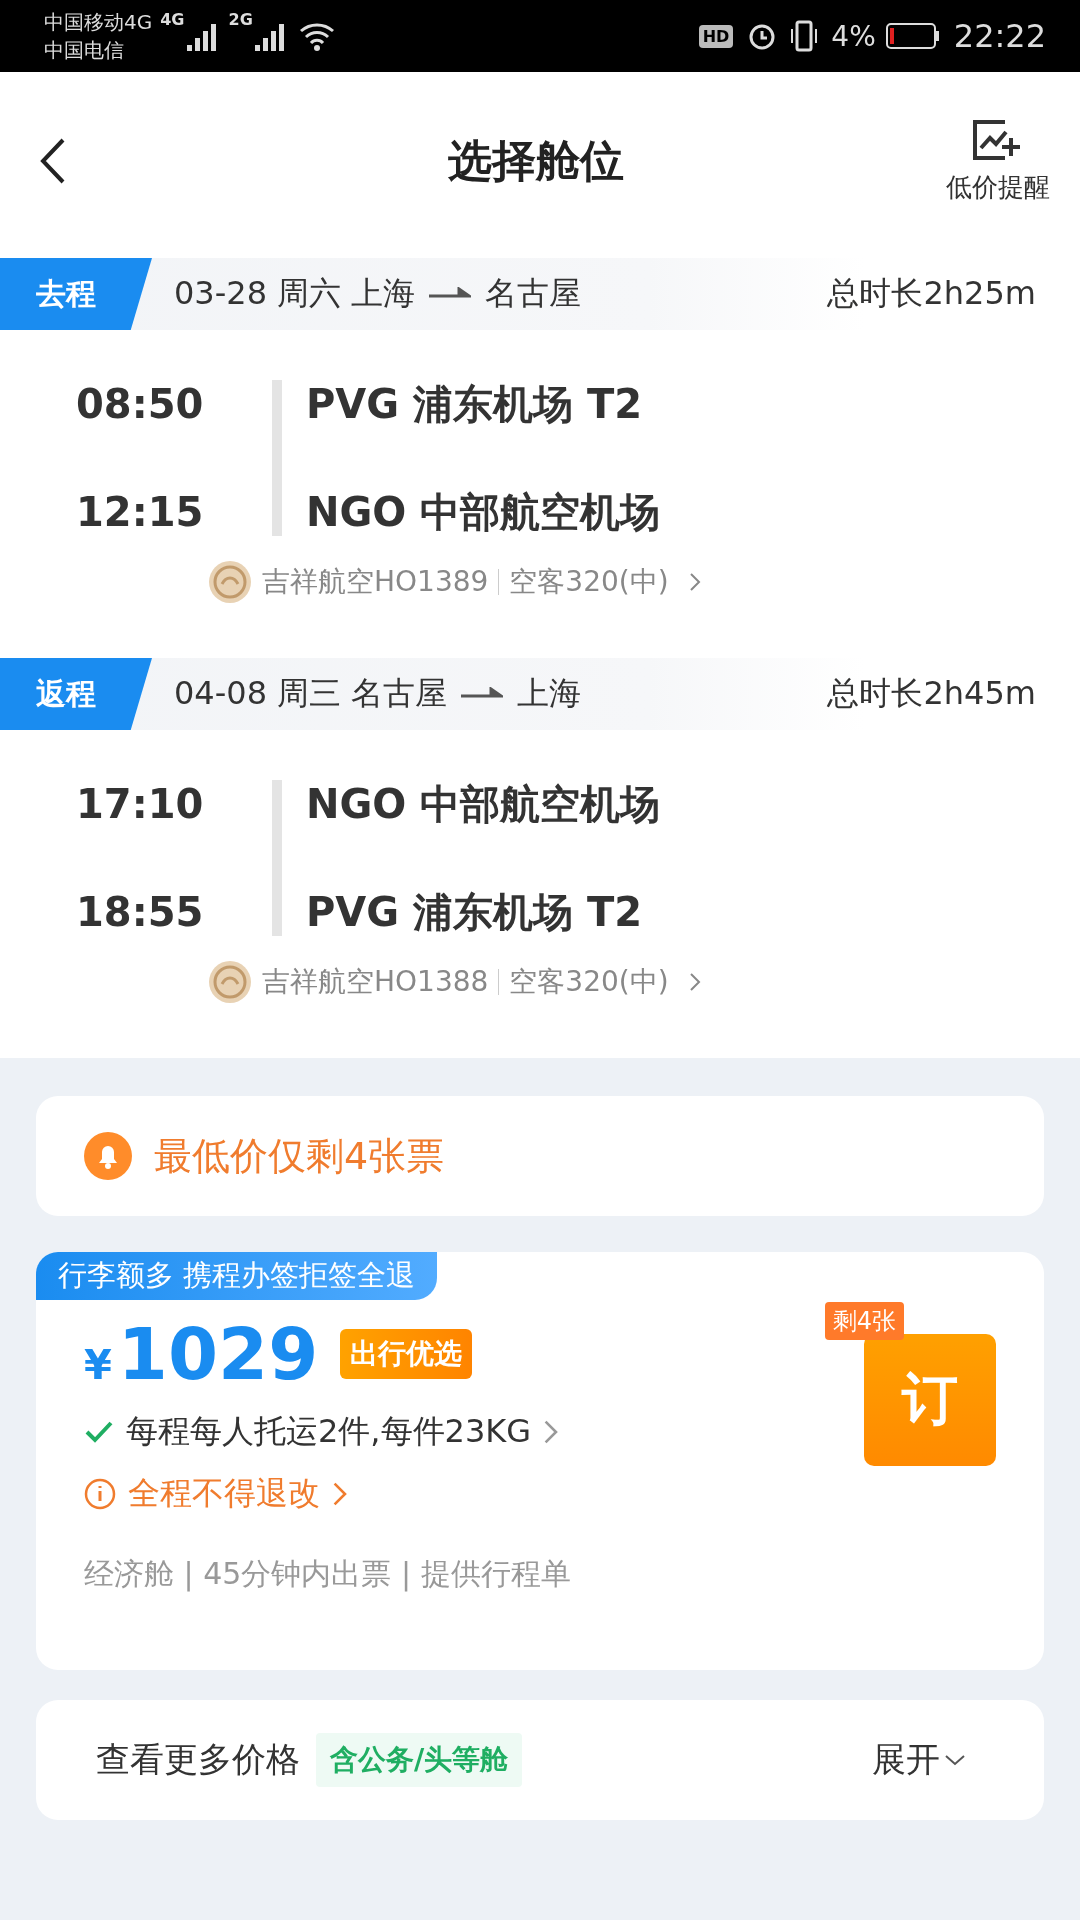 This screenshot has width=1080, height=1920. What do you see at coordinates (76, 294) in the screenshot?
I see `leg-tag: 去程` at bounding box center [76, 294].